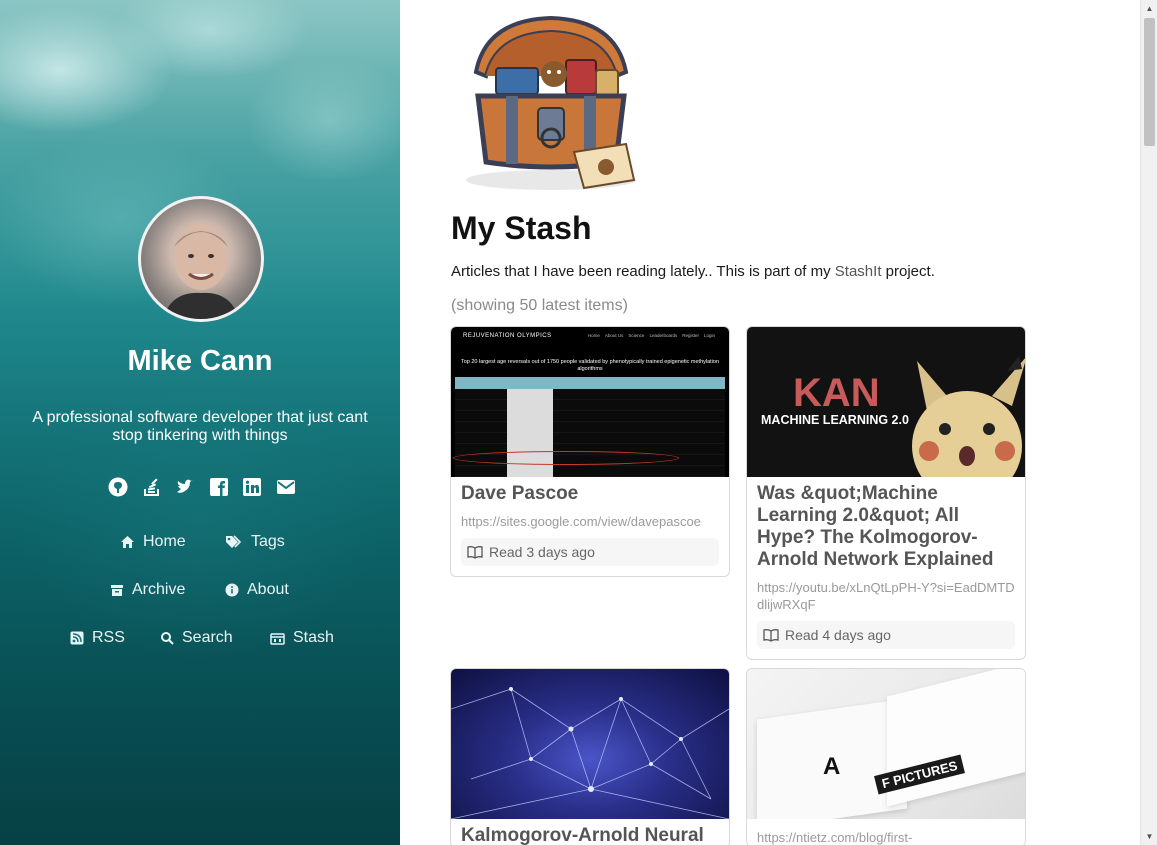  What do you see at coordinates (835, 420) in the screenshot?
I see `thumb-sub-text: MACHINE LEARNING 2.0` at bounding box center [835, 420].